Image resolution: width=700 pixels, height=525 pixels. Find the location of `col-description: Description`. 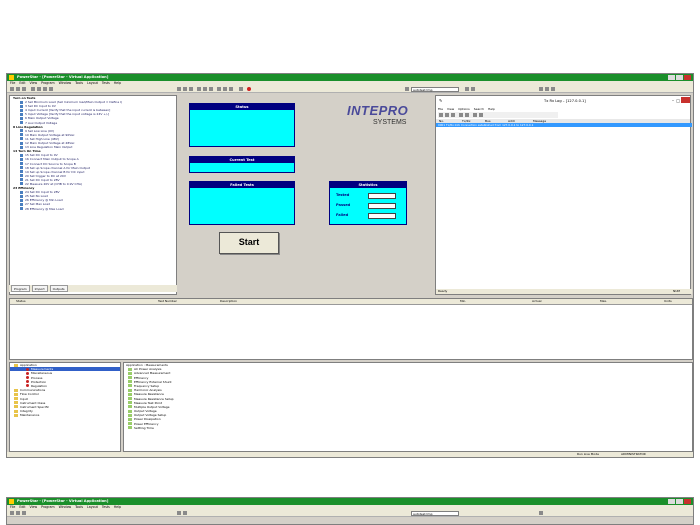

col-description: Description is located at coordinates (228, 301).